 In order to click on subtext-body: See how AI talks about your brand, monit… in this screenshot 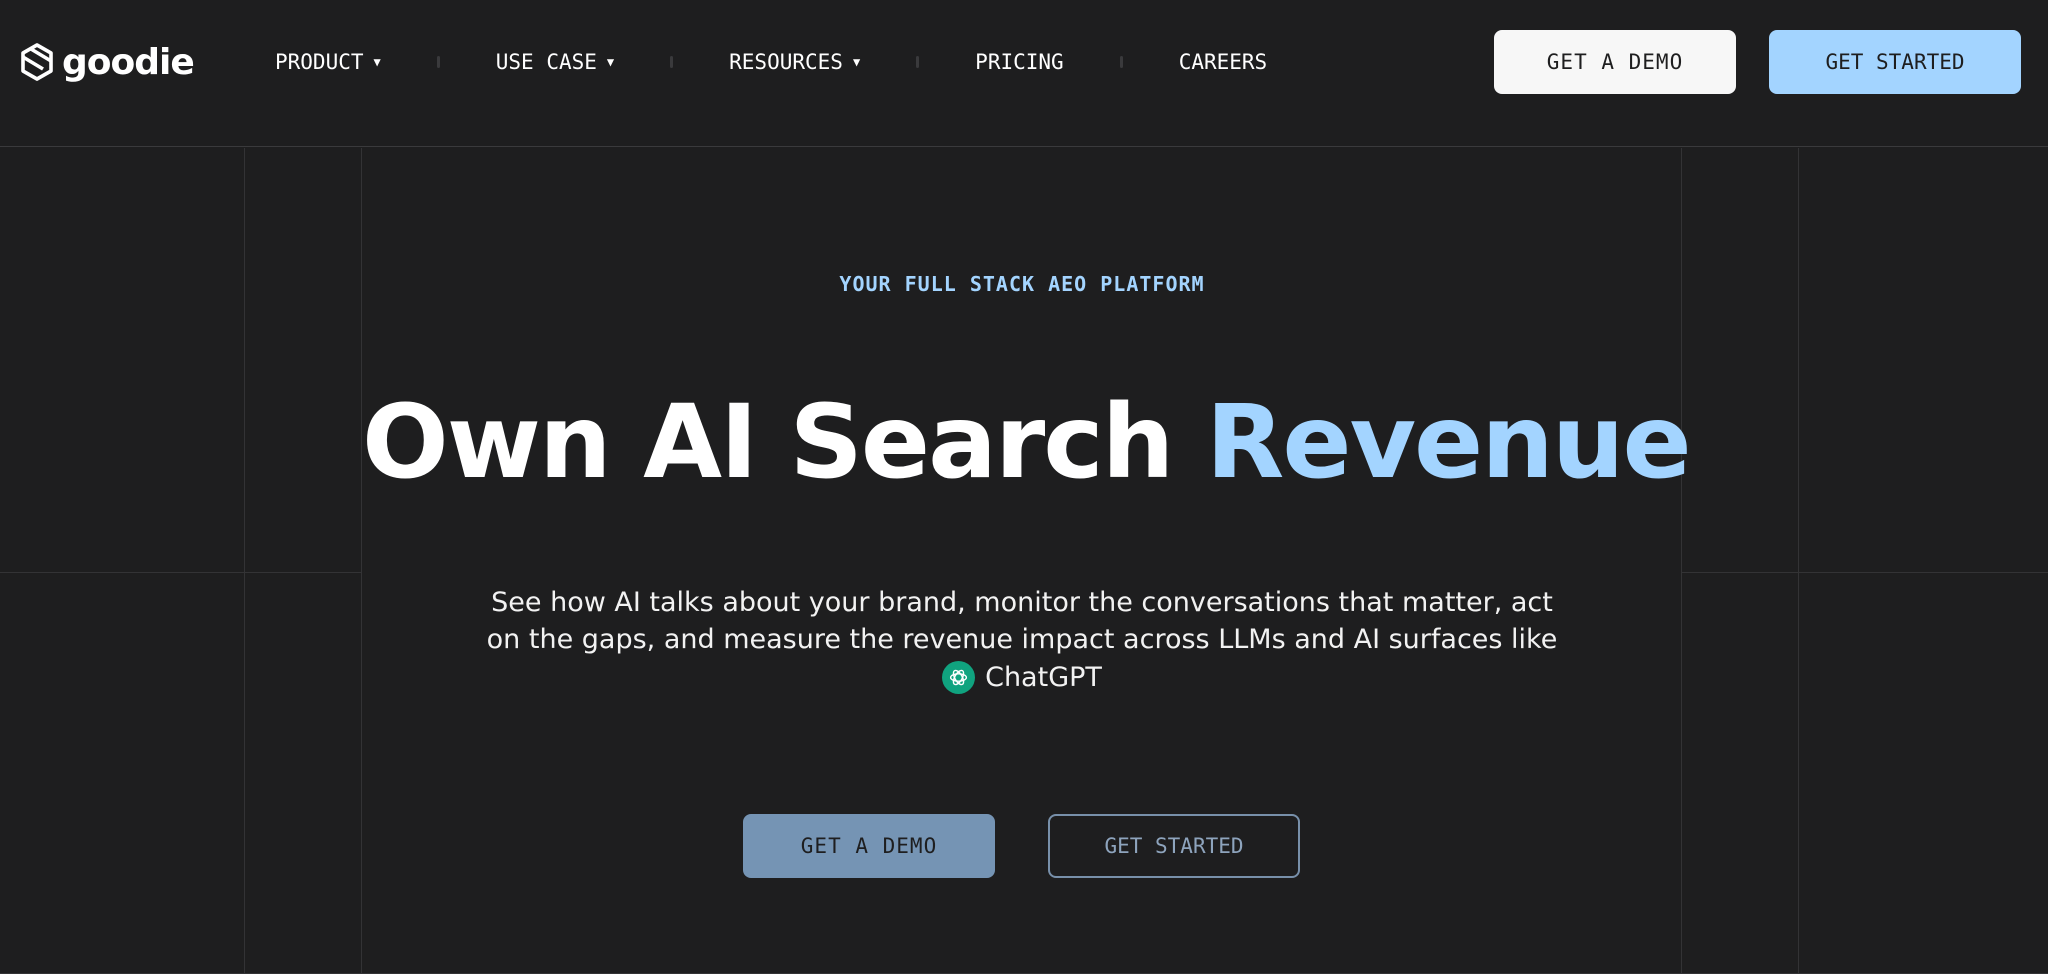, I will do `click(1022, 621)`.